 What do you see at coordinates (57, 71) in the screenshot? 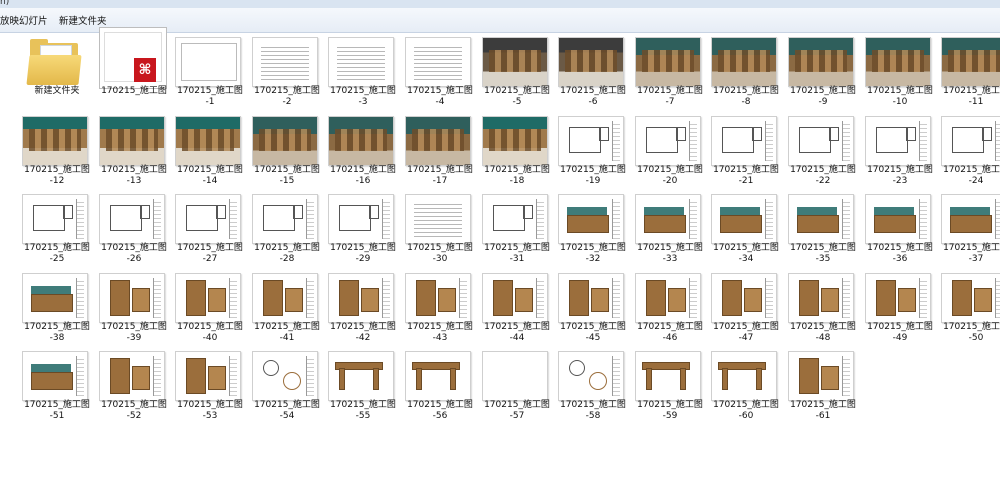
I see `folder-item: 新建文件夹` at bounding box center [57, 71].